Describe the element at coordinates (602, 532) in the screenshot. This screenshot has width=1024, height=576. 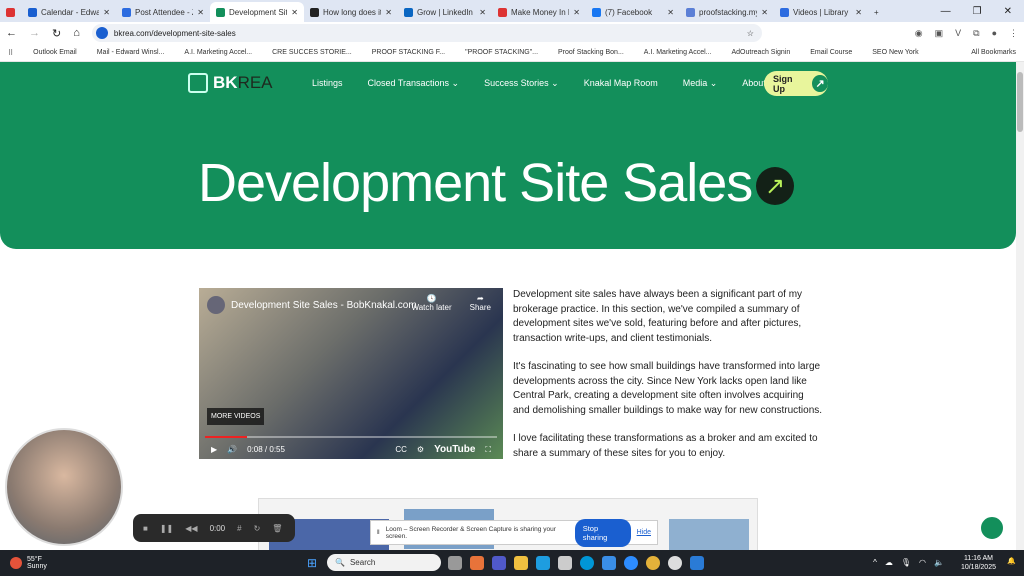
I see `stop-sharing-button: Stop sharing` at that location.